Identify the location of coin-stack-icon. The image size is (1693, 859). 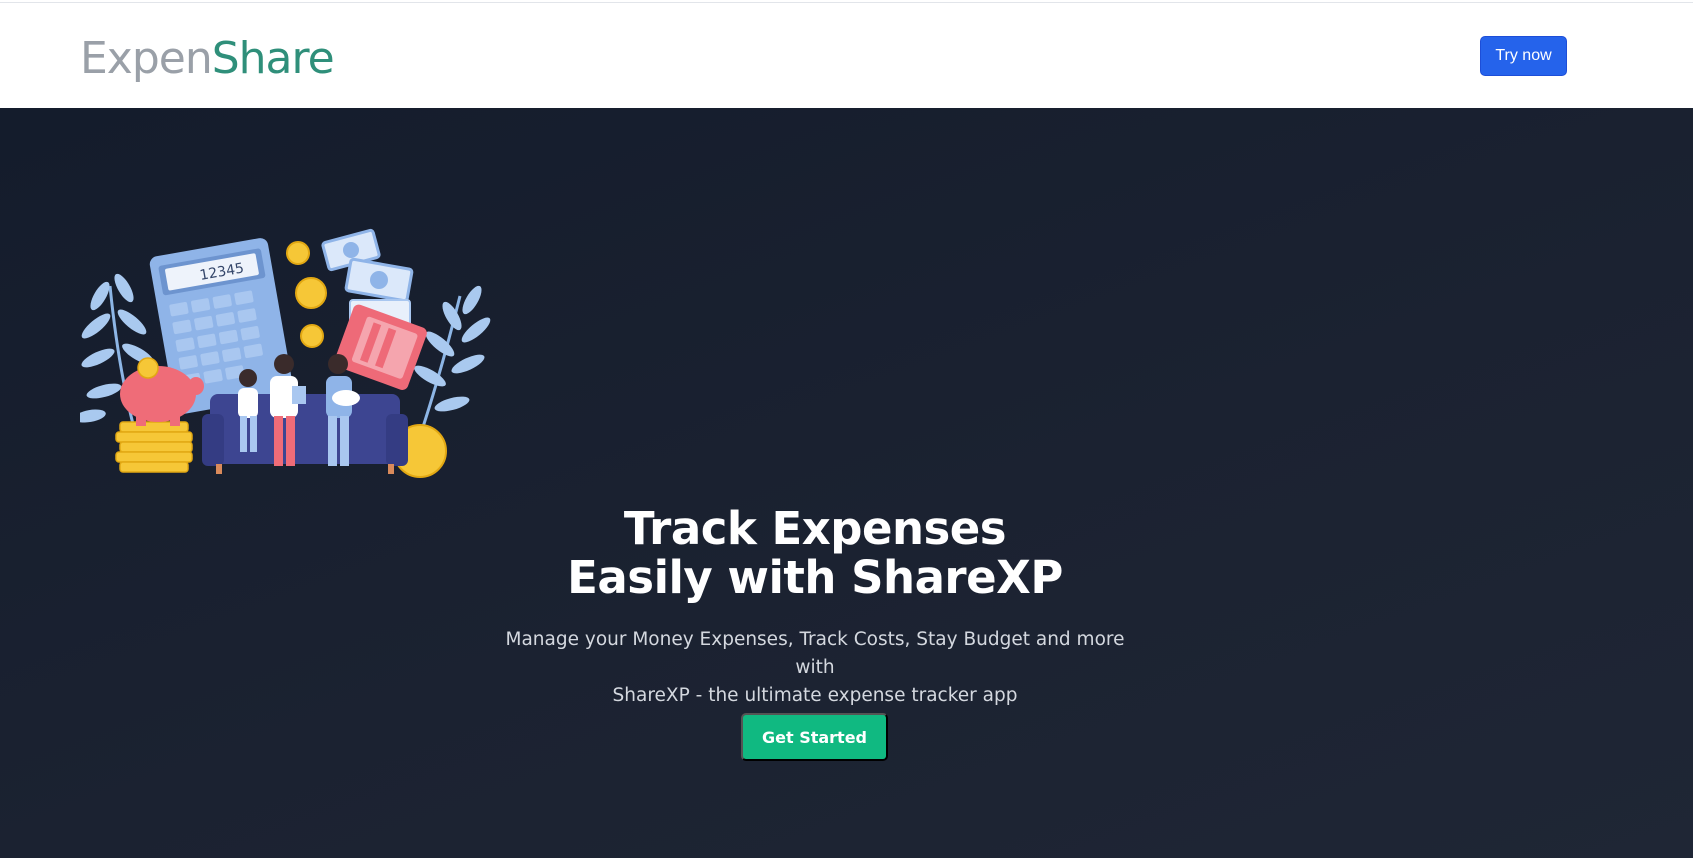
(154, 447).